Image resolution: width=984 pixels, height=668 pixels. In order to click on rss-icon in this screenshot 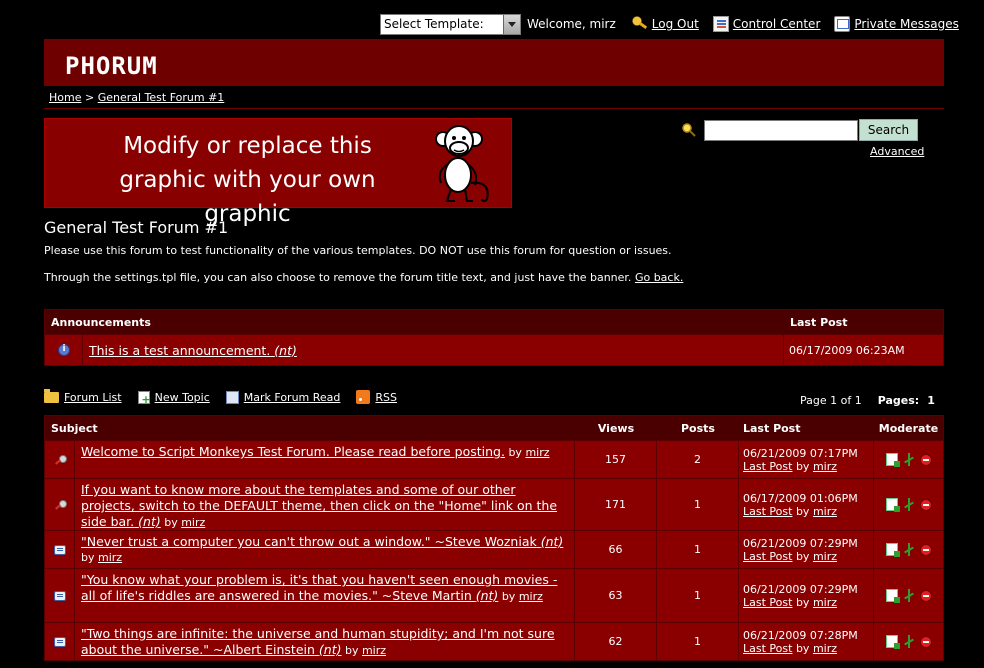, I will do `click(363, 397)`.